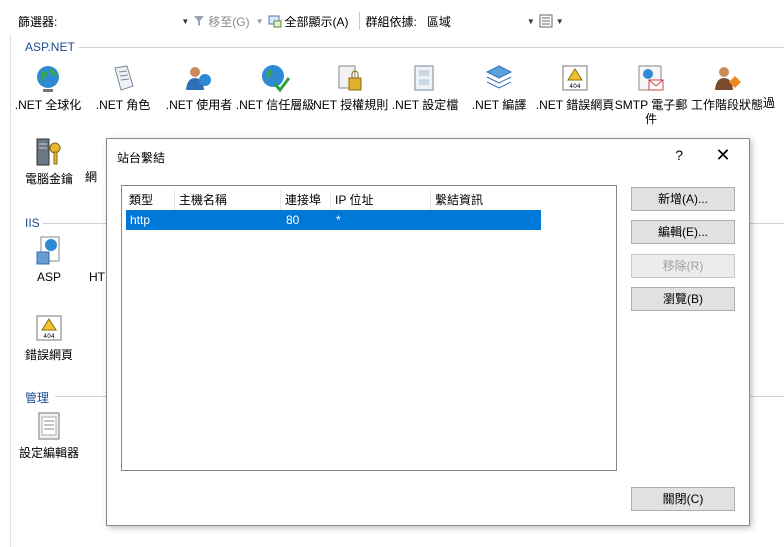  I want to click on roles-icon, so click(124, 78).